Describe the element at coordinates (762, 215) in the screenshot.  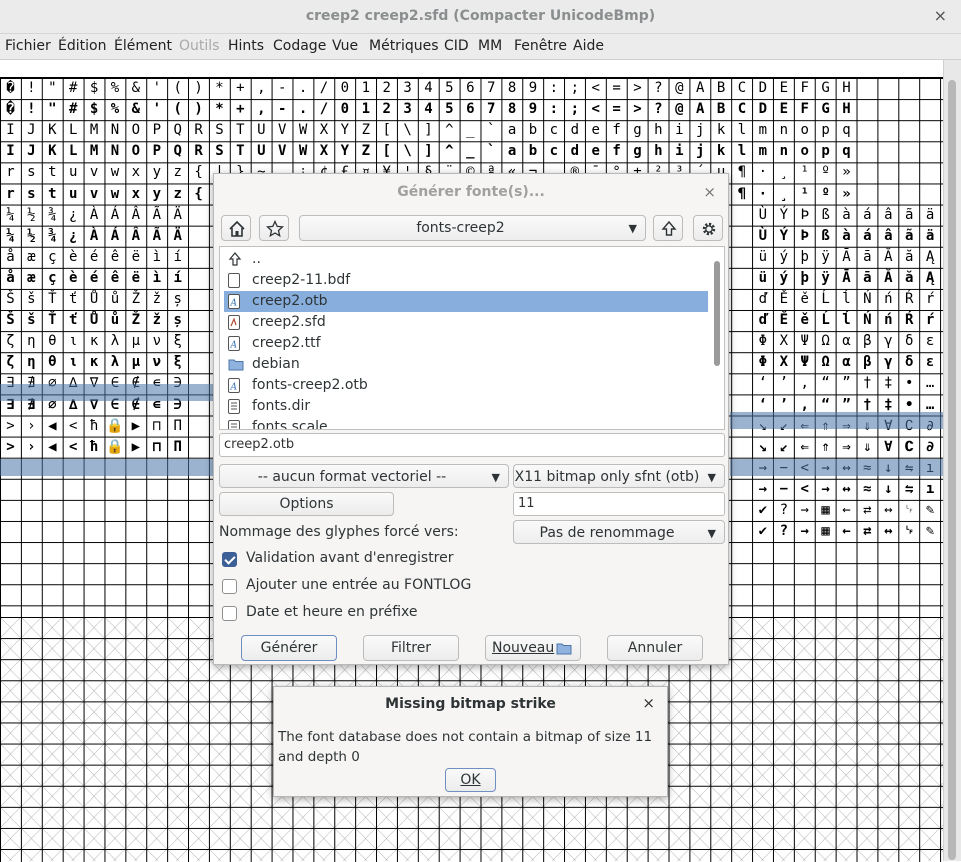
I see `glyph-label: Ù` at that location.